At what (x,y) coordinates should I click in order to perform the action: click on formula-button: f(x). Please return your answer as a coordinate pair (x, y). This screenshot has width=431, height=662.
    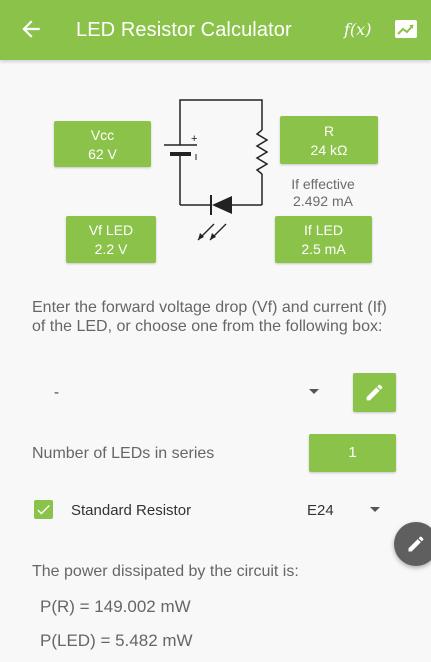
    Looking at the image, I should click on (357, 29).